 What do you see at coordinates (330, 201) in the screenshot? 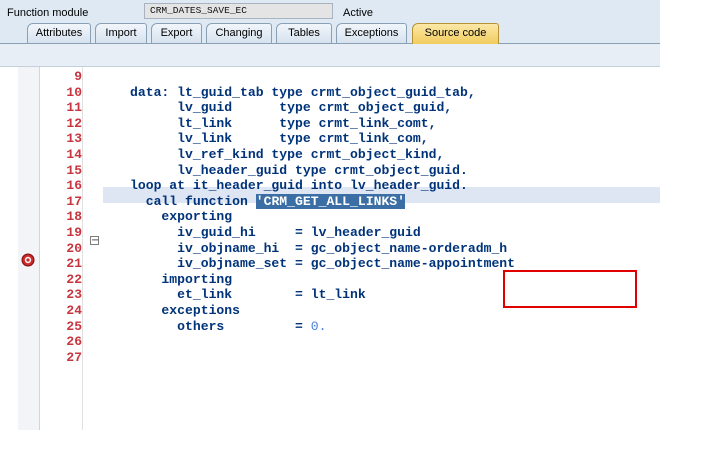
I see `selected-function-name: 'CRM_GET_ALL_LINKS'` at bounding box center [330, 201].